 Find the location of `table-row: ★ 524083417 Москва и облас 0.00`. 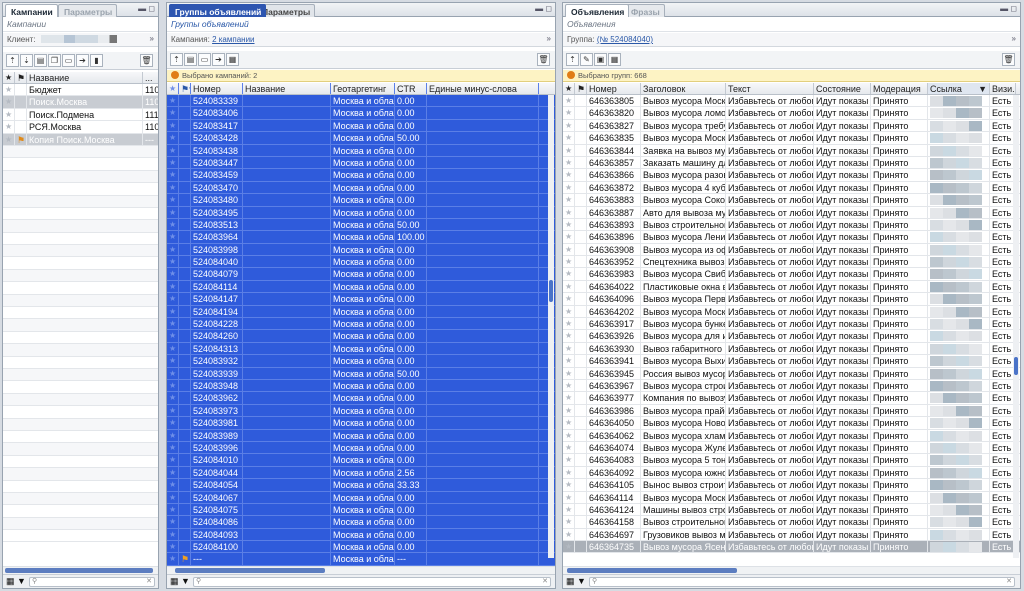

table-row: ★ 524083417 Москва и облас 0.00 is located at coordinates (361, 126).